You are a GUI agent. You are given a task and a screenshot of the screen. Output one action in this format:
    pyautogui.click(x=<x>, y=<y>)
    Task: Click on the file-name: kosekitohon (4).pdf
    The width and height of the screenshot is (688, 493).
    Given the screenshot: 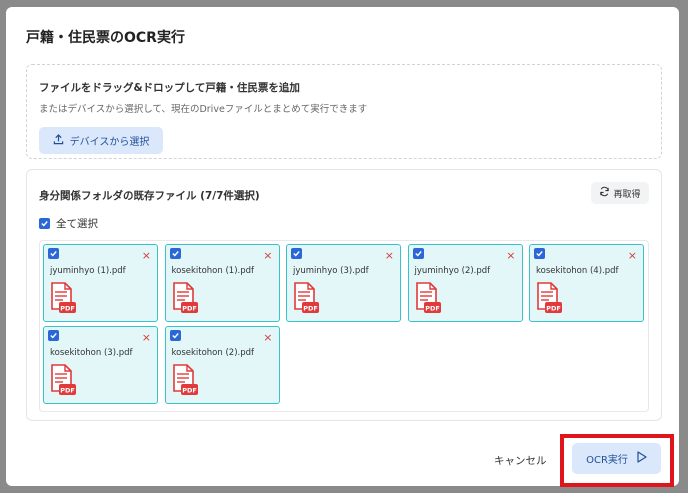 What is the action you would take?
    pyautogui.click(x=577, y=271)
    